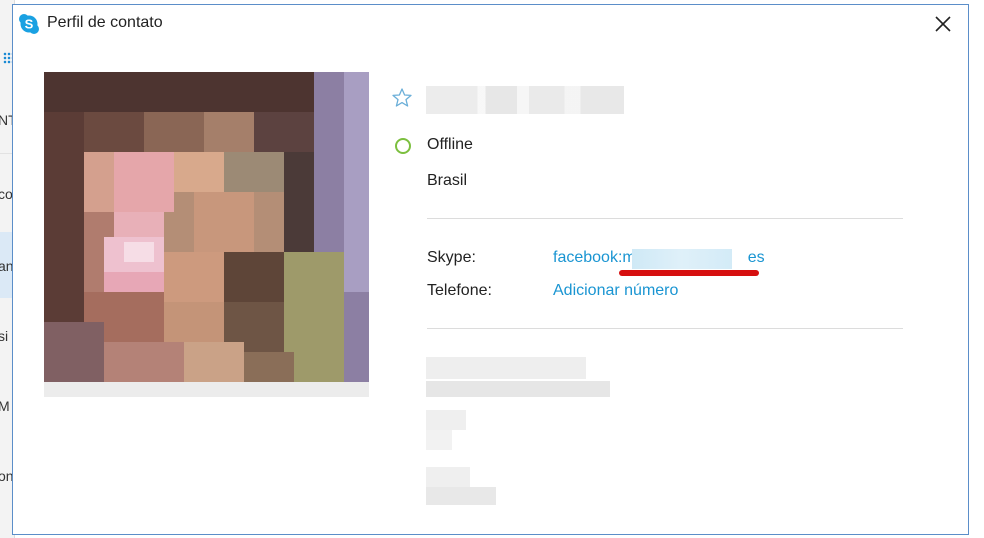  I want to click on status-text: Offline, so click(450, 144).